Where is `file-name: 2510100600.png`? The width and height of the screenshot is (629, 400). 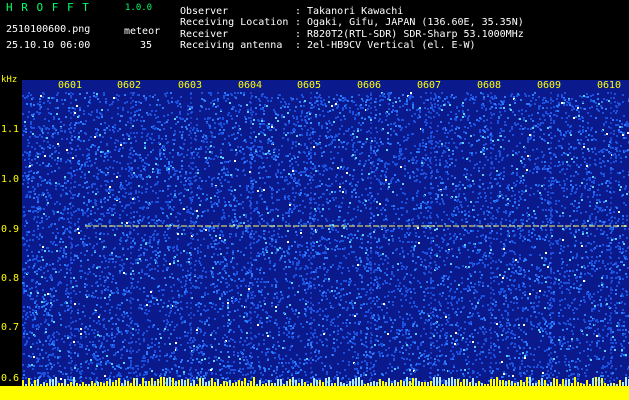 file-name: 2510100600.png is located at coordinates (48, 29).